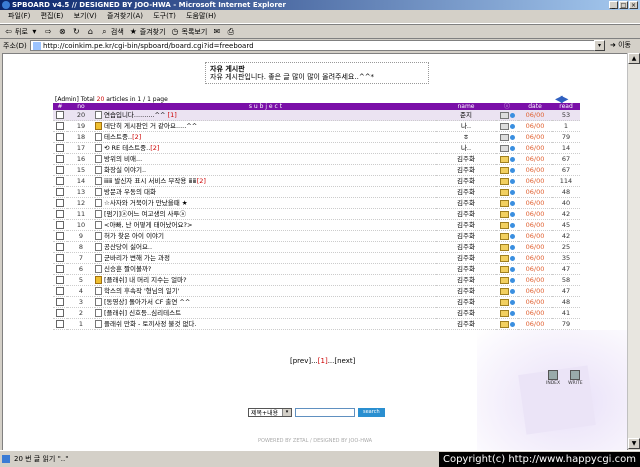  What do you see at coordinates (125, 170) in the screenshot?
I see `row-subject-link: 화장실 이야기..` at bounding box center [125, 170].